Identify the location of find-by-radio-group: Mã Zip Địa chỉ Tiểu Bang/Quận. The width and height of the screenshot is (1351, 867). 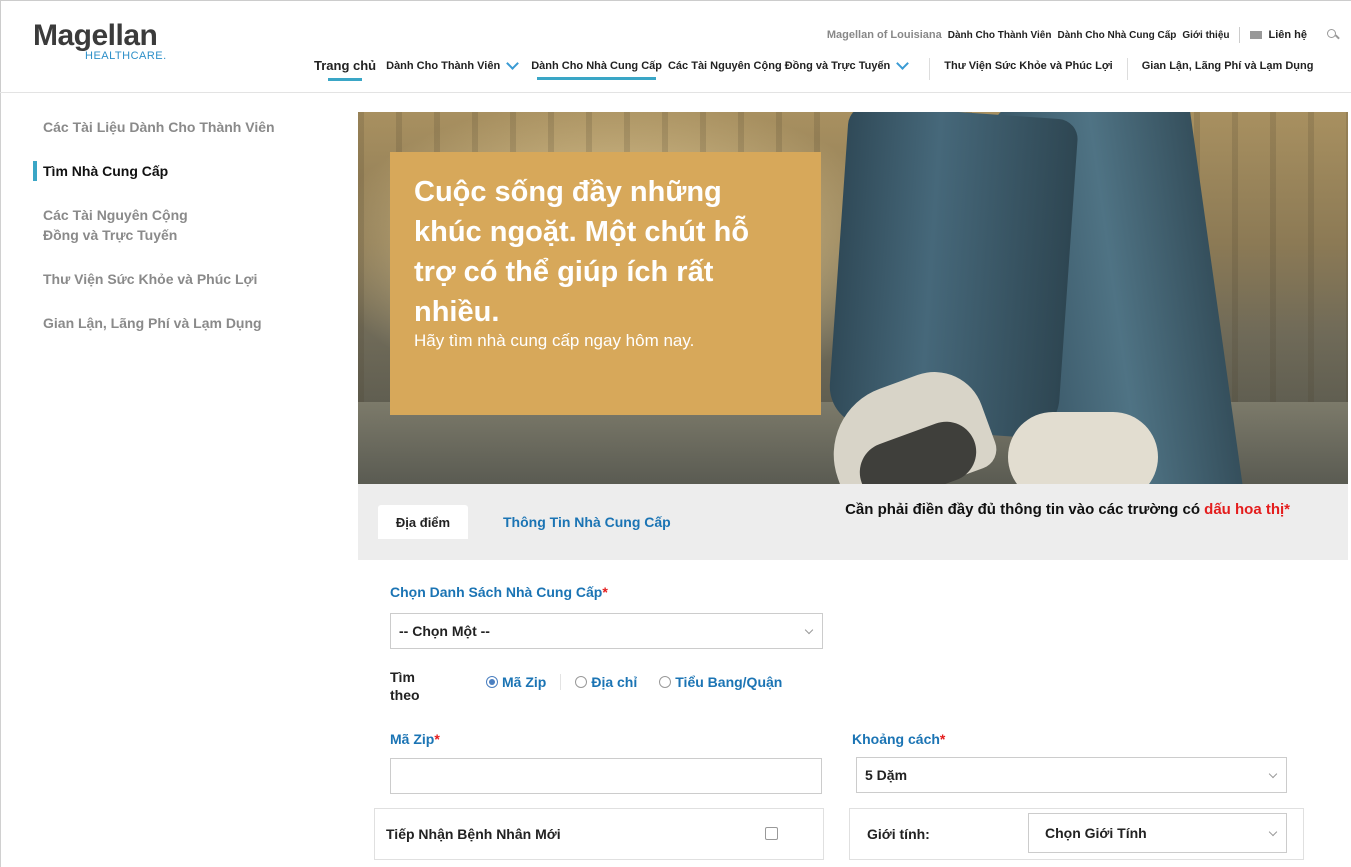
(645, 682).